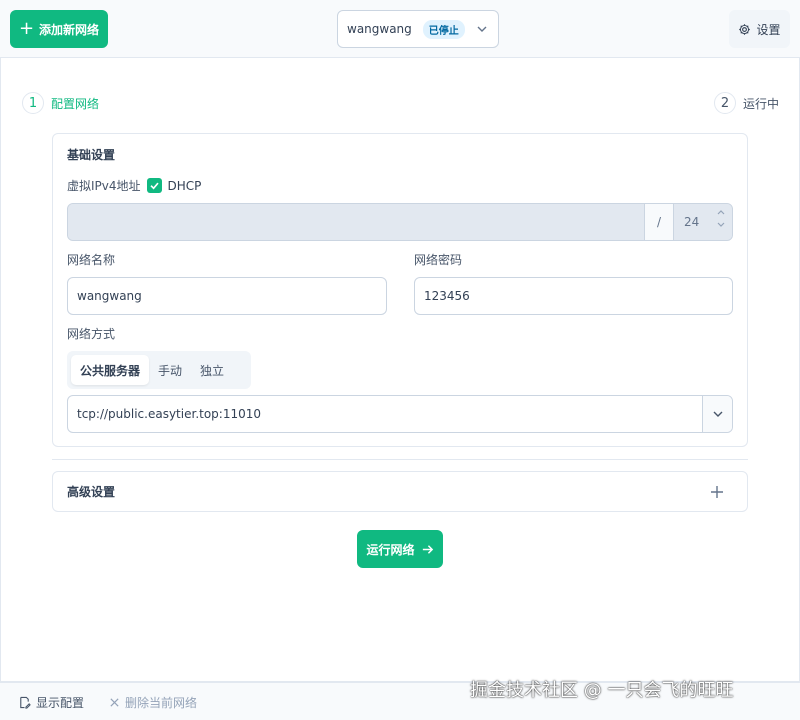  I want to click on public-server-select: tcp://public.easytier.top:11010, so click(400, 414).